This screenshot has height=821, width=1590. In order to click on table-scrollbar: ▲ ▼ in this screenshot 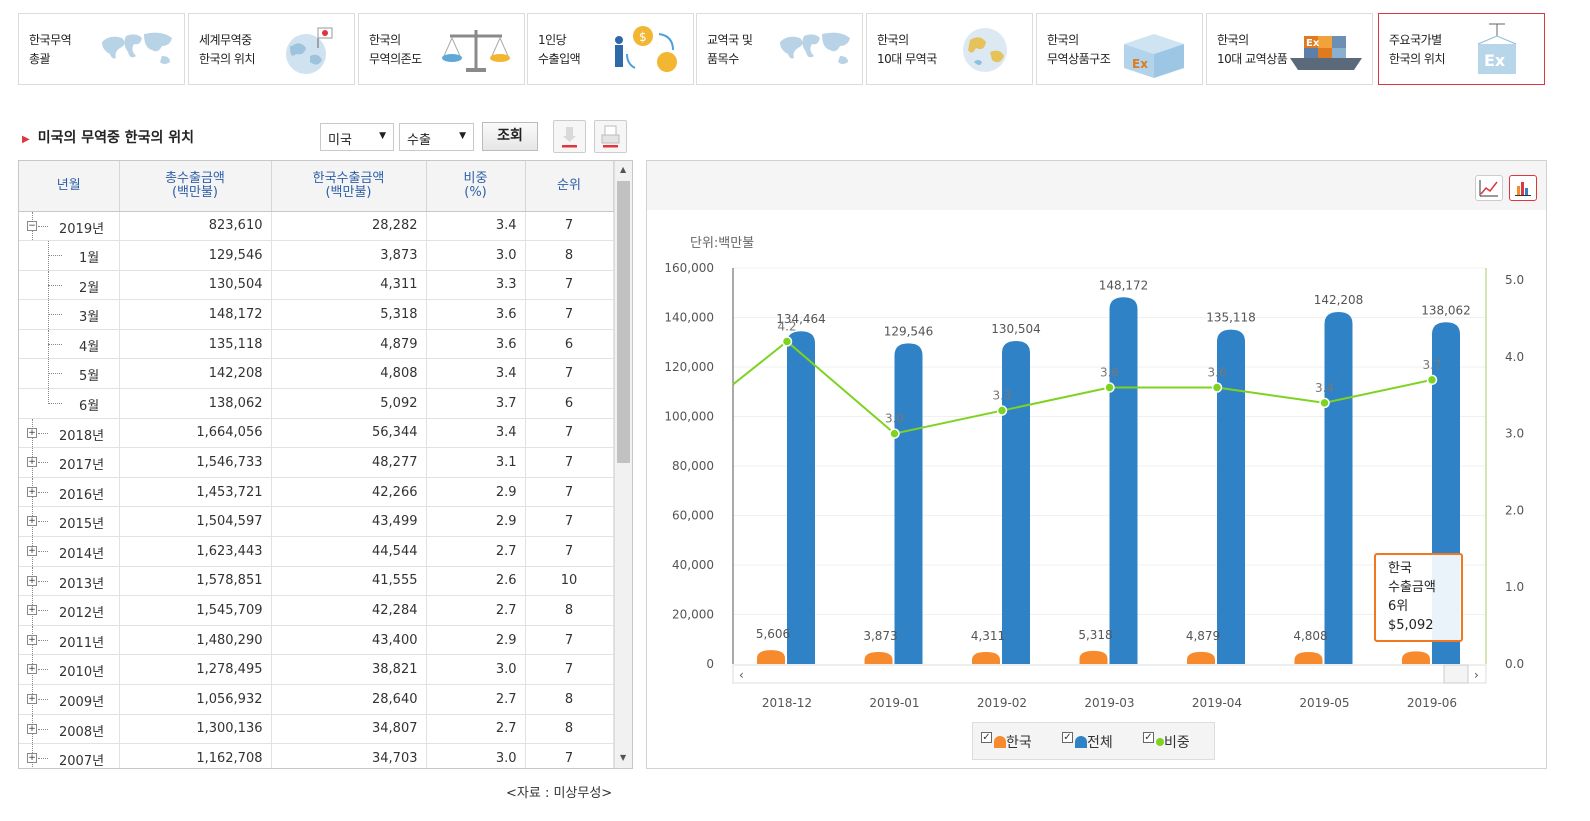, I will do `click(623, 464)`.